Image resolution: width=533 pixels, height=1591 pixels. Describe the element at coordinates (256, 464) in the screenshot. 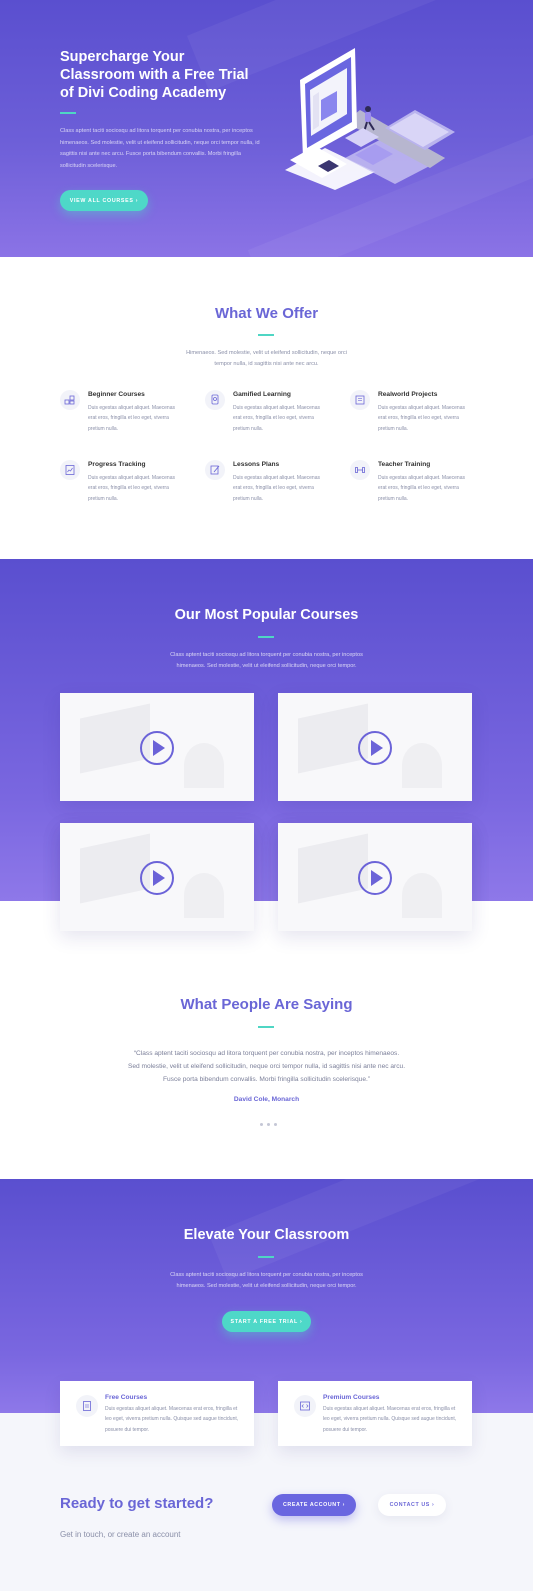

I see `feature-title: Lessons Plans` at that location.